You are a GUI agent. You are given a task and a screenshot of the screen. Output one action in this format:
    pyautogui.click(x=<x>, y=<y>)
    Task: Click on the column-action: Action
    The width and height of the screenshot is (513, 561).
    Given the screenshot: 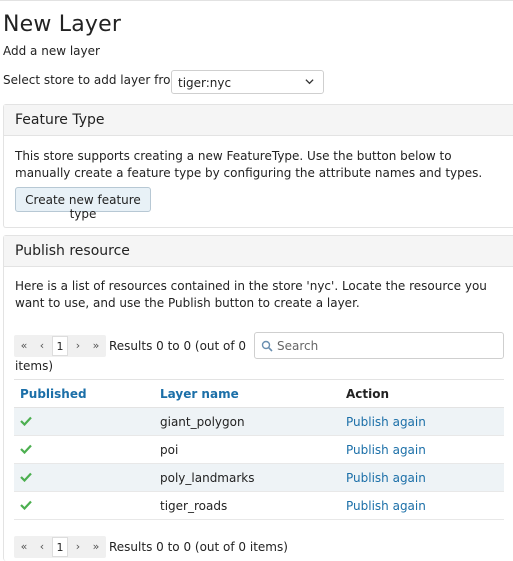 What is the action you would take?
    pyautogui.click(x=422, y=393)
    